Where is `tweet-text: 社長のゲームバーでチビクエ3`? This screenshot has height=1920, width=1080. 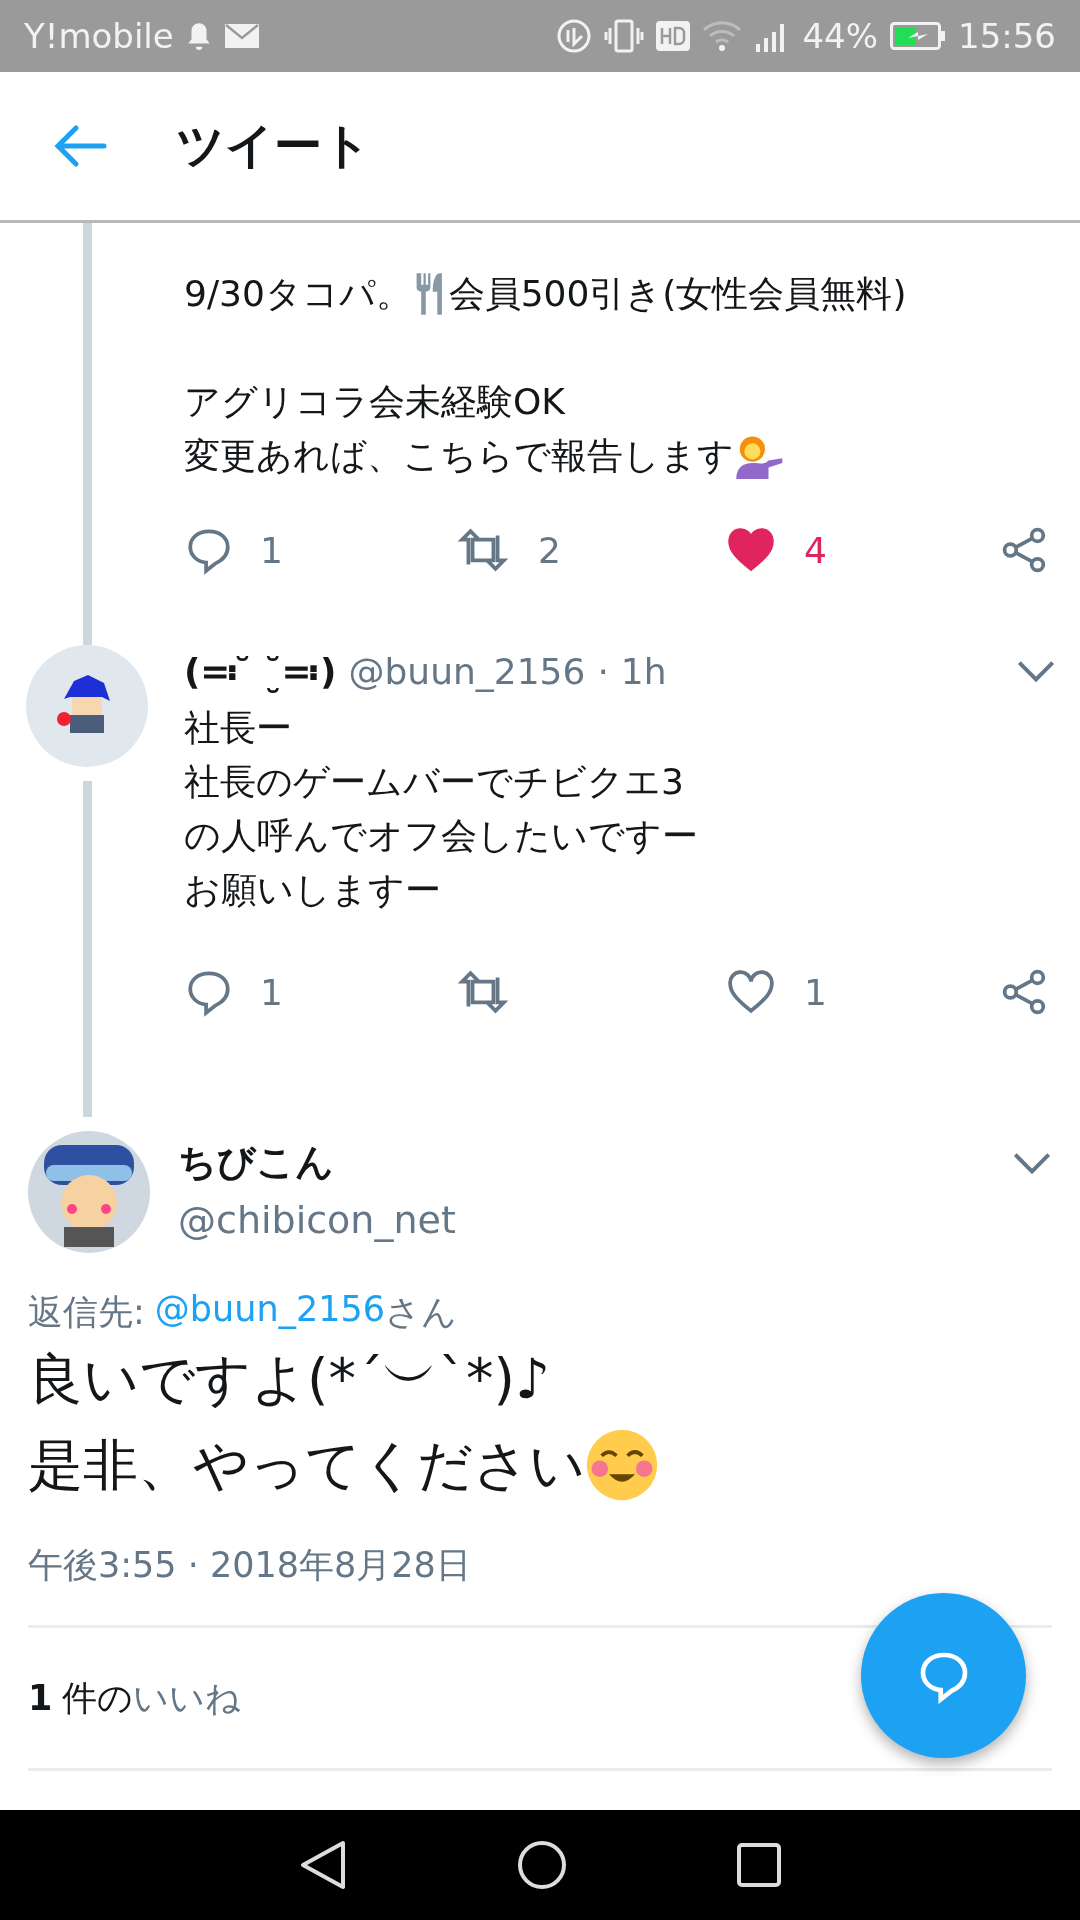
tweet-text: 社長のゲームバーでチビクエ3 is located at coordinates (434, 782).